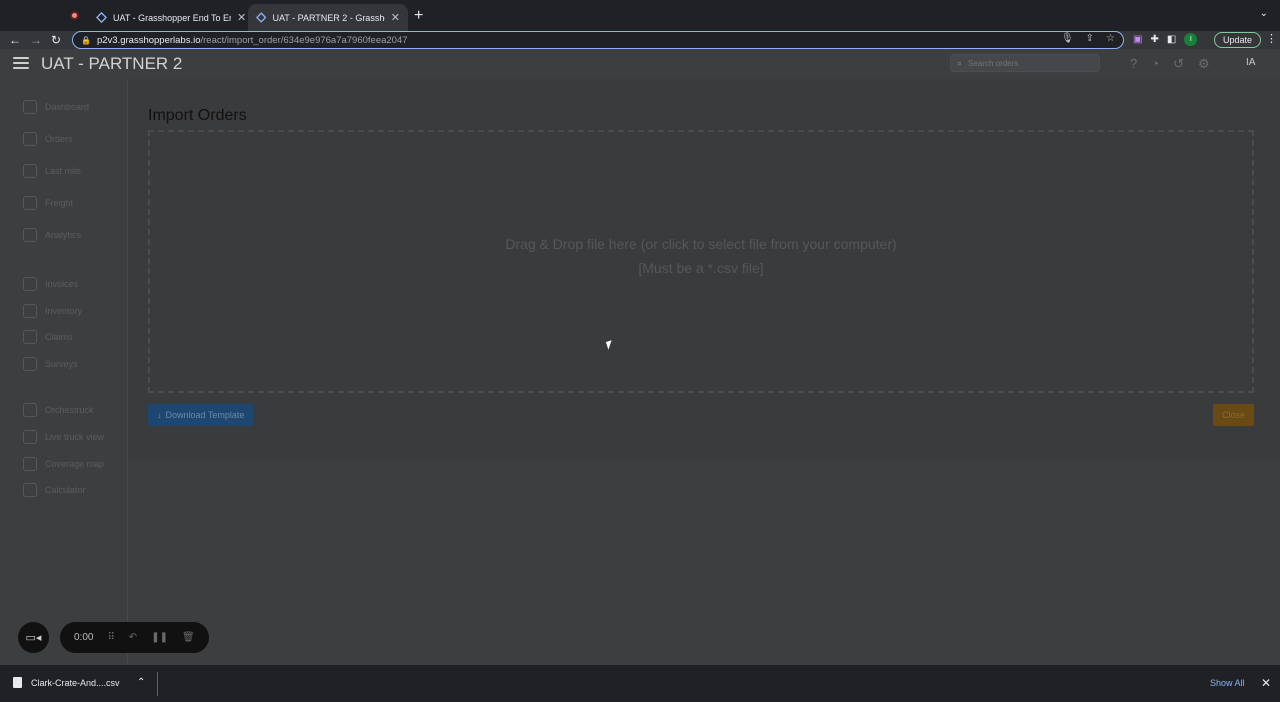 The image size is (1280, 702). Describe the element at coordinates (1227, 683) in the screenshot. I see `show-all-link: Show All` at that location.